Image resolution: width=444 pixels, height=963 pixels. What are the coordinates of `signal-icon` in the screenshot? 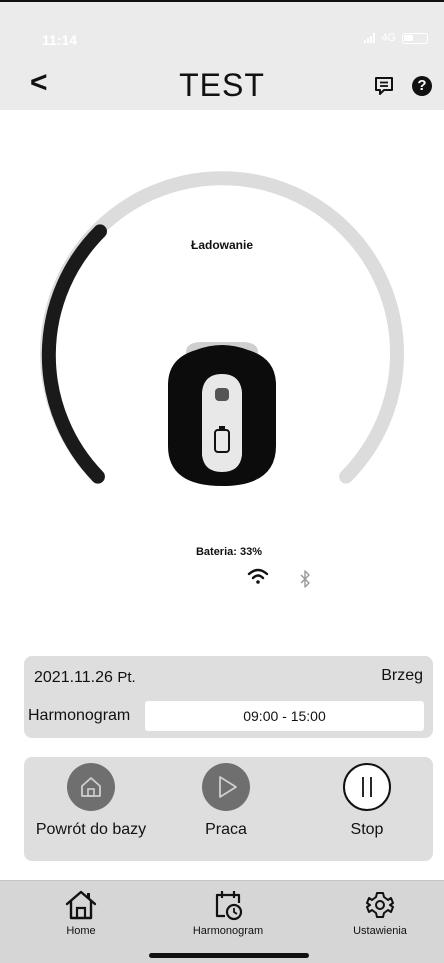 It's located at (370, 38).